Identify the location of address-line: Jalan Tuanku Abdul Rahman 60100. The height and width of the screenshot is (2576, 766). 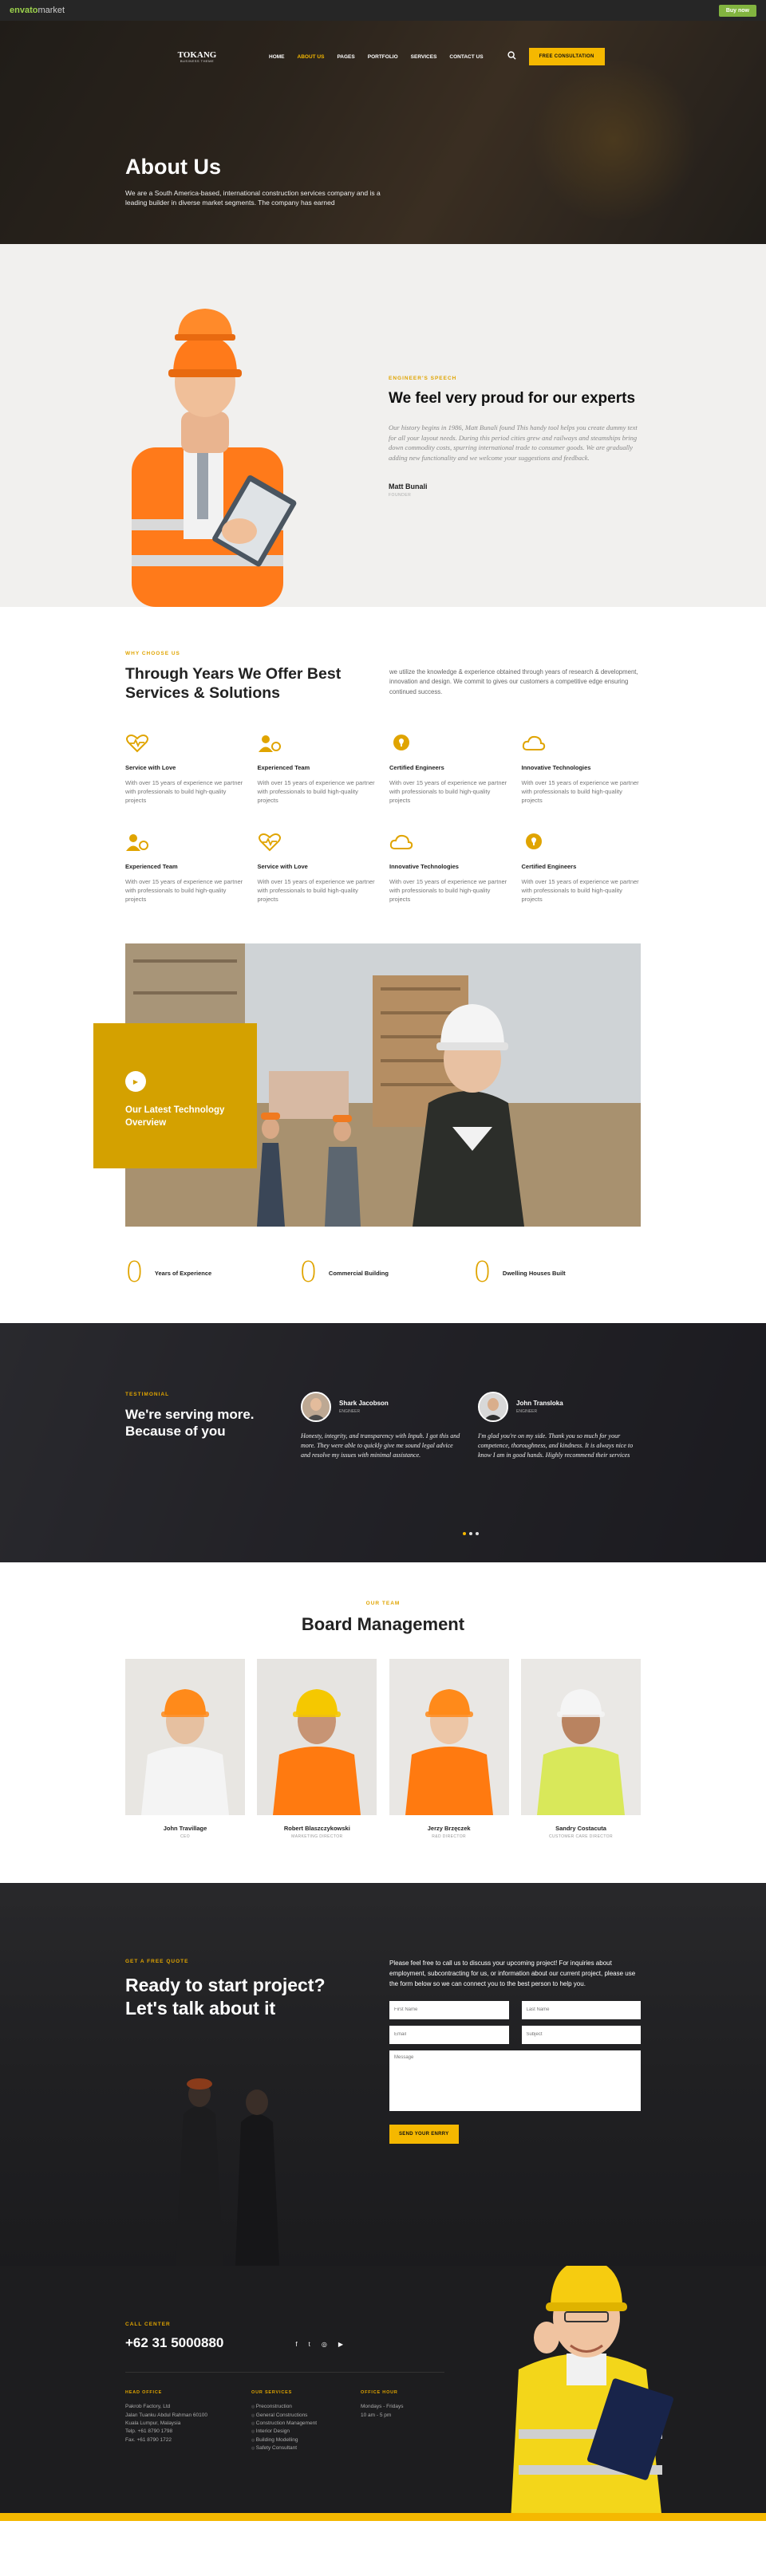
(166, 2415).